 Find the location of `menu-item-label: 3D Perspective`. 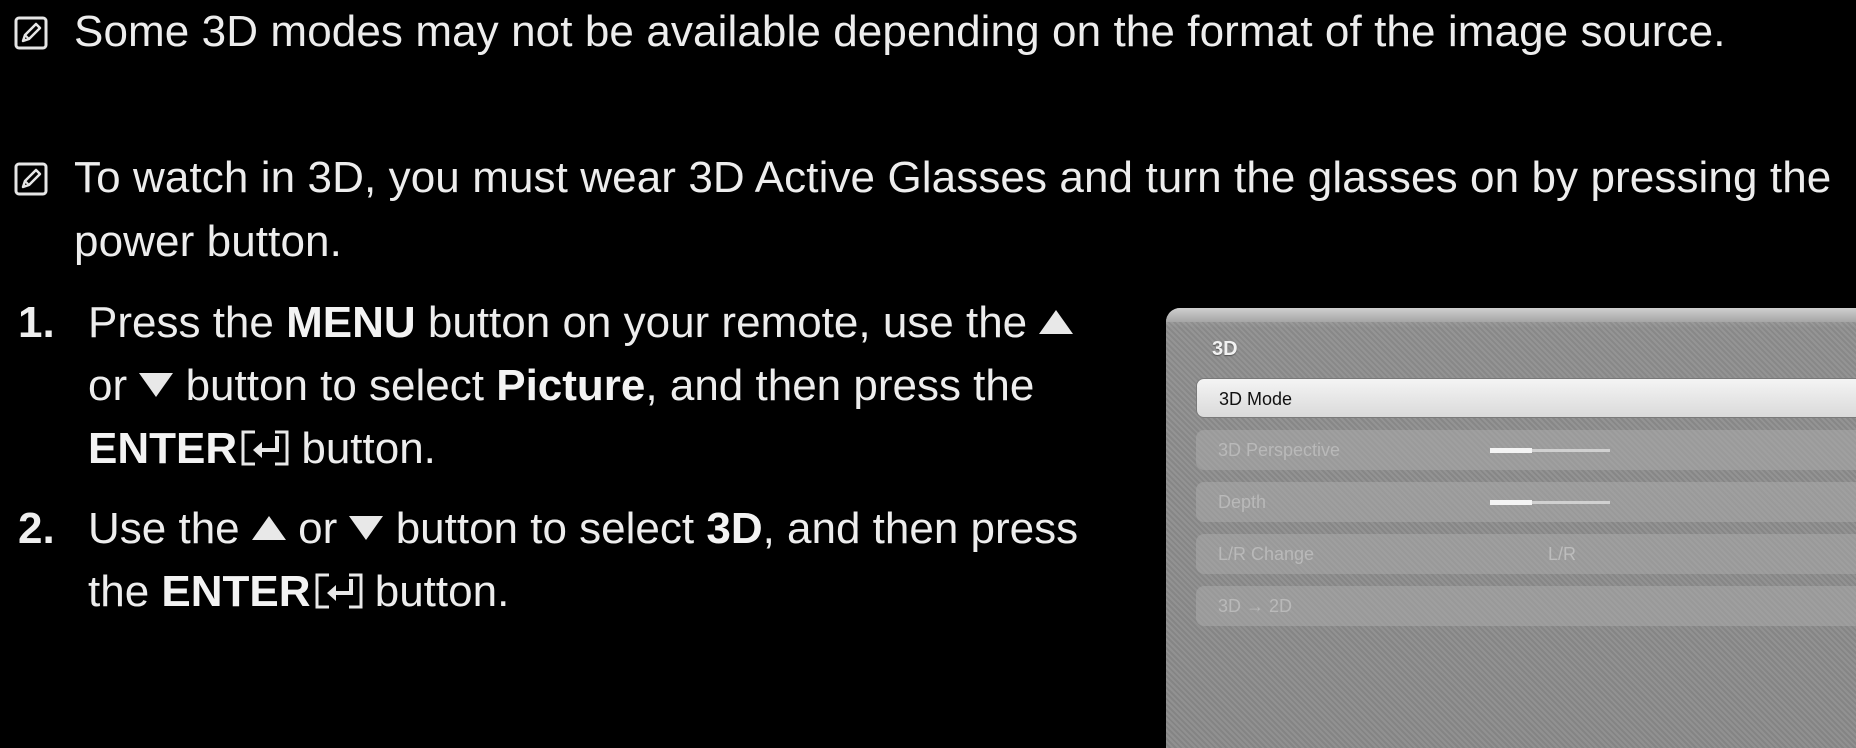

menu-item-label: 3D Perspective is located at coordinates (1279, 450).